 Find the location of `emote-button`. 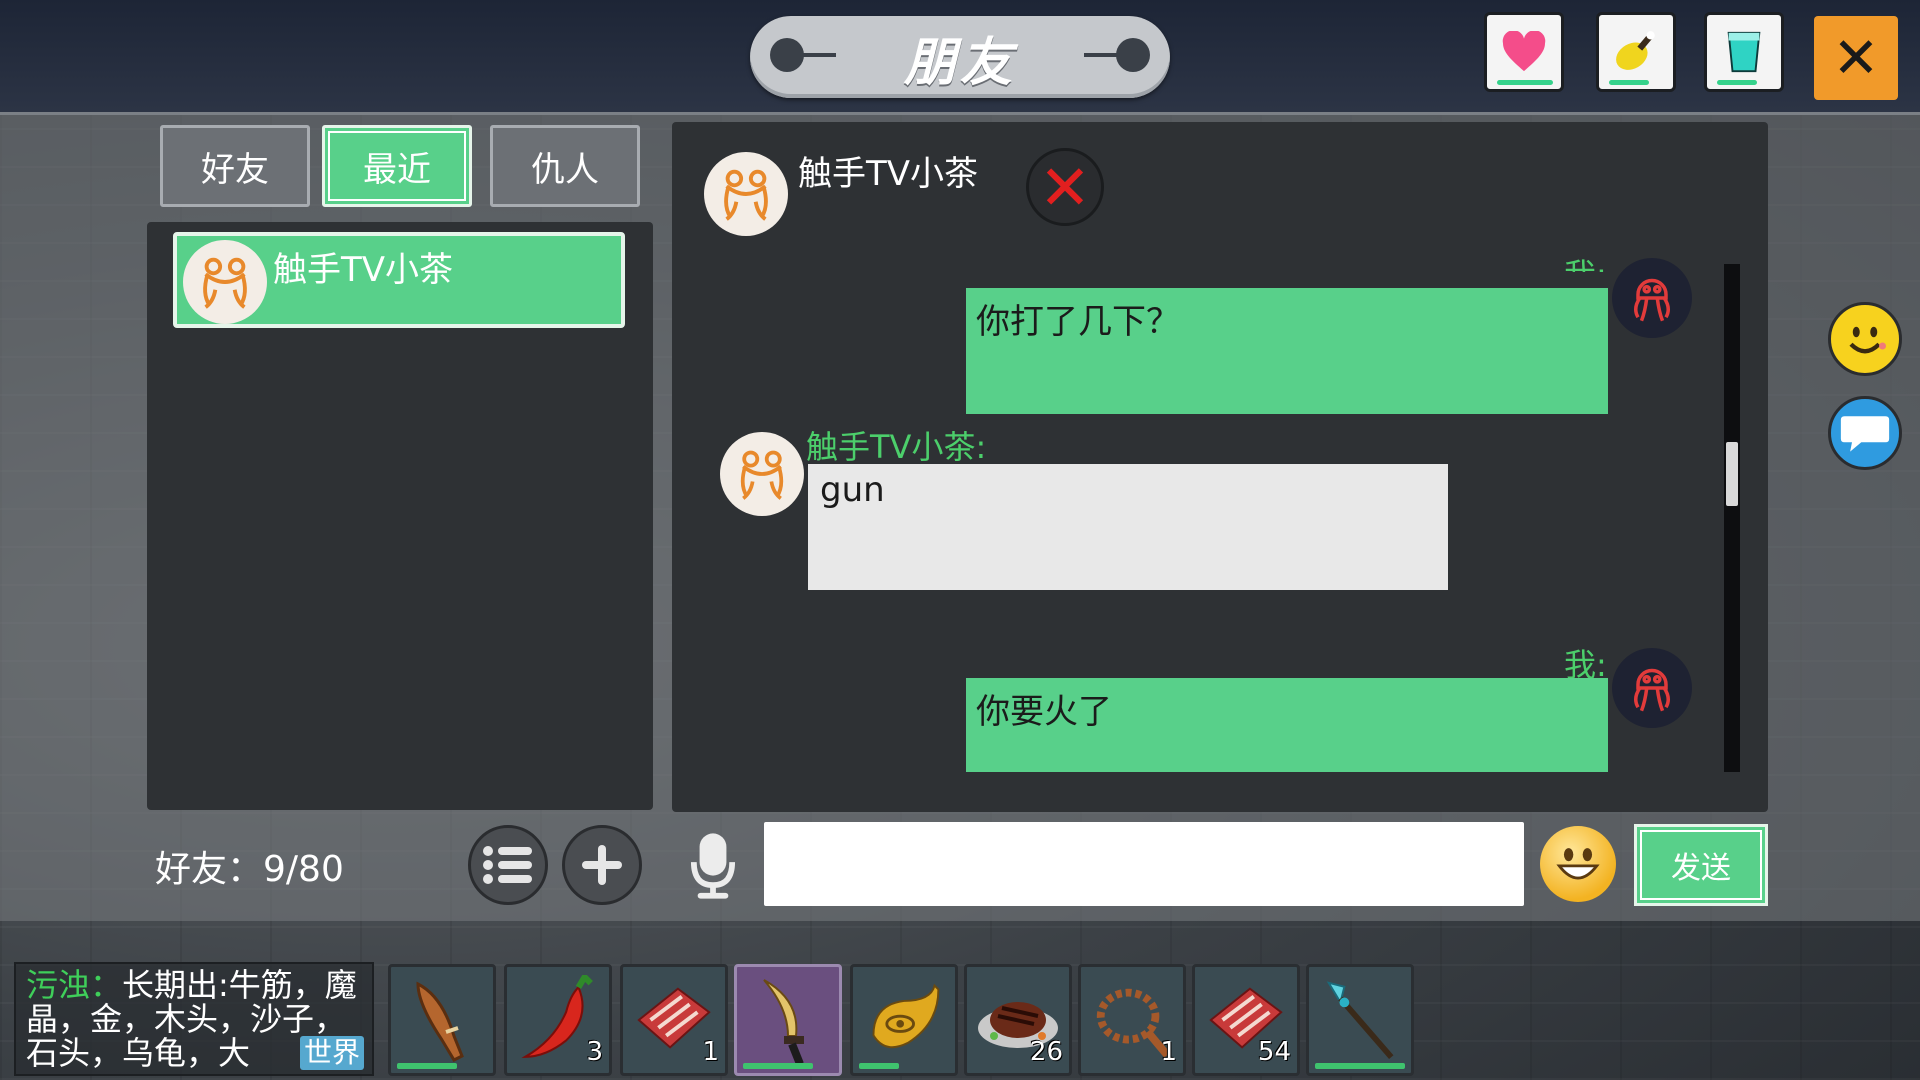

emote-button is located at coordinates (1865, 339).